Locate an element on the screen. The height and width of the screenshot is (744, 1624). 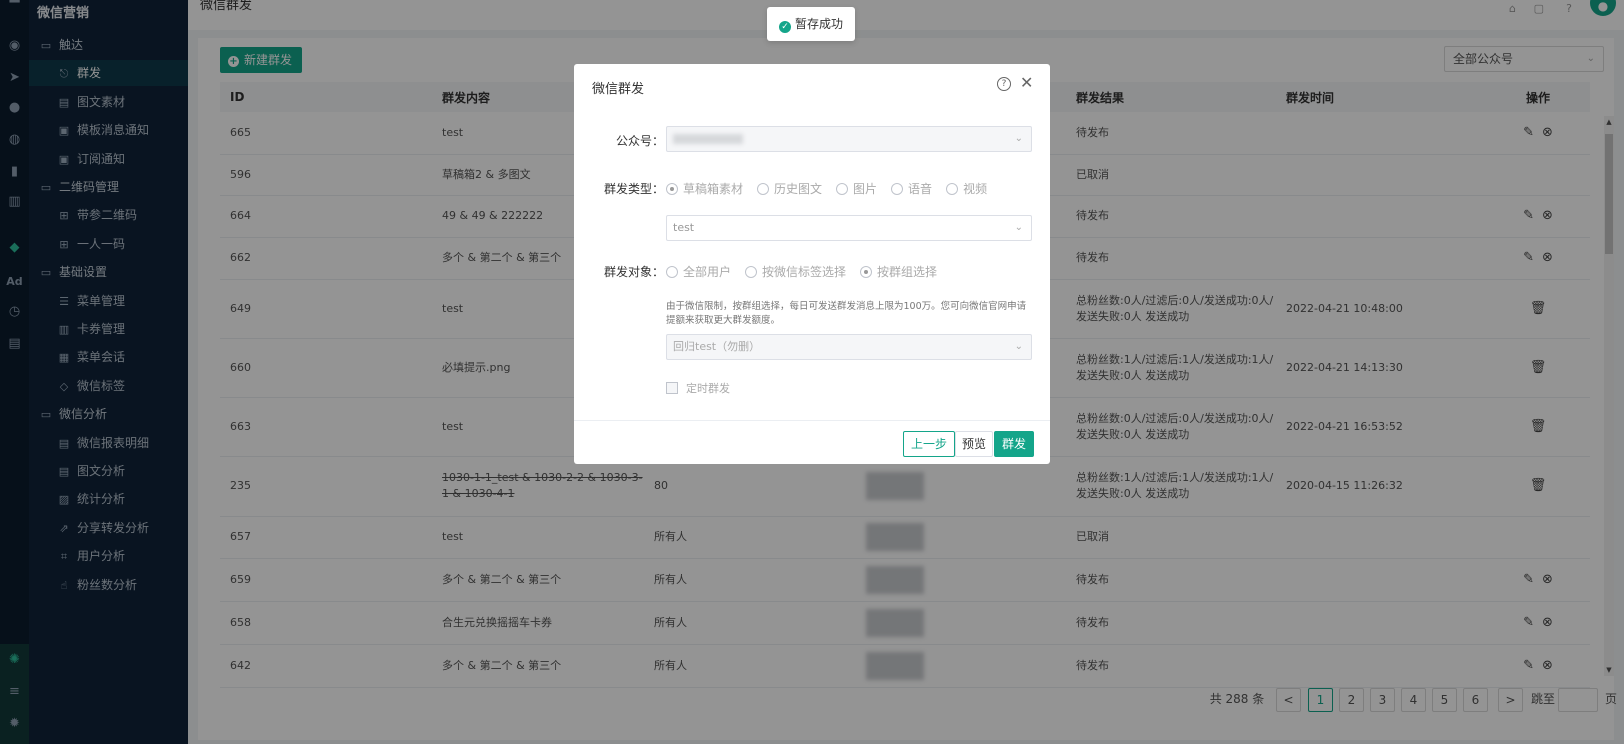
target-radio-group: 全部用户 按微信标签选择 按群组选择 is located at coordinates (808, 271).